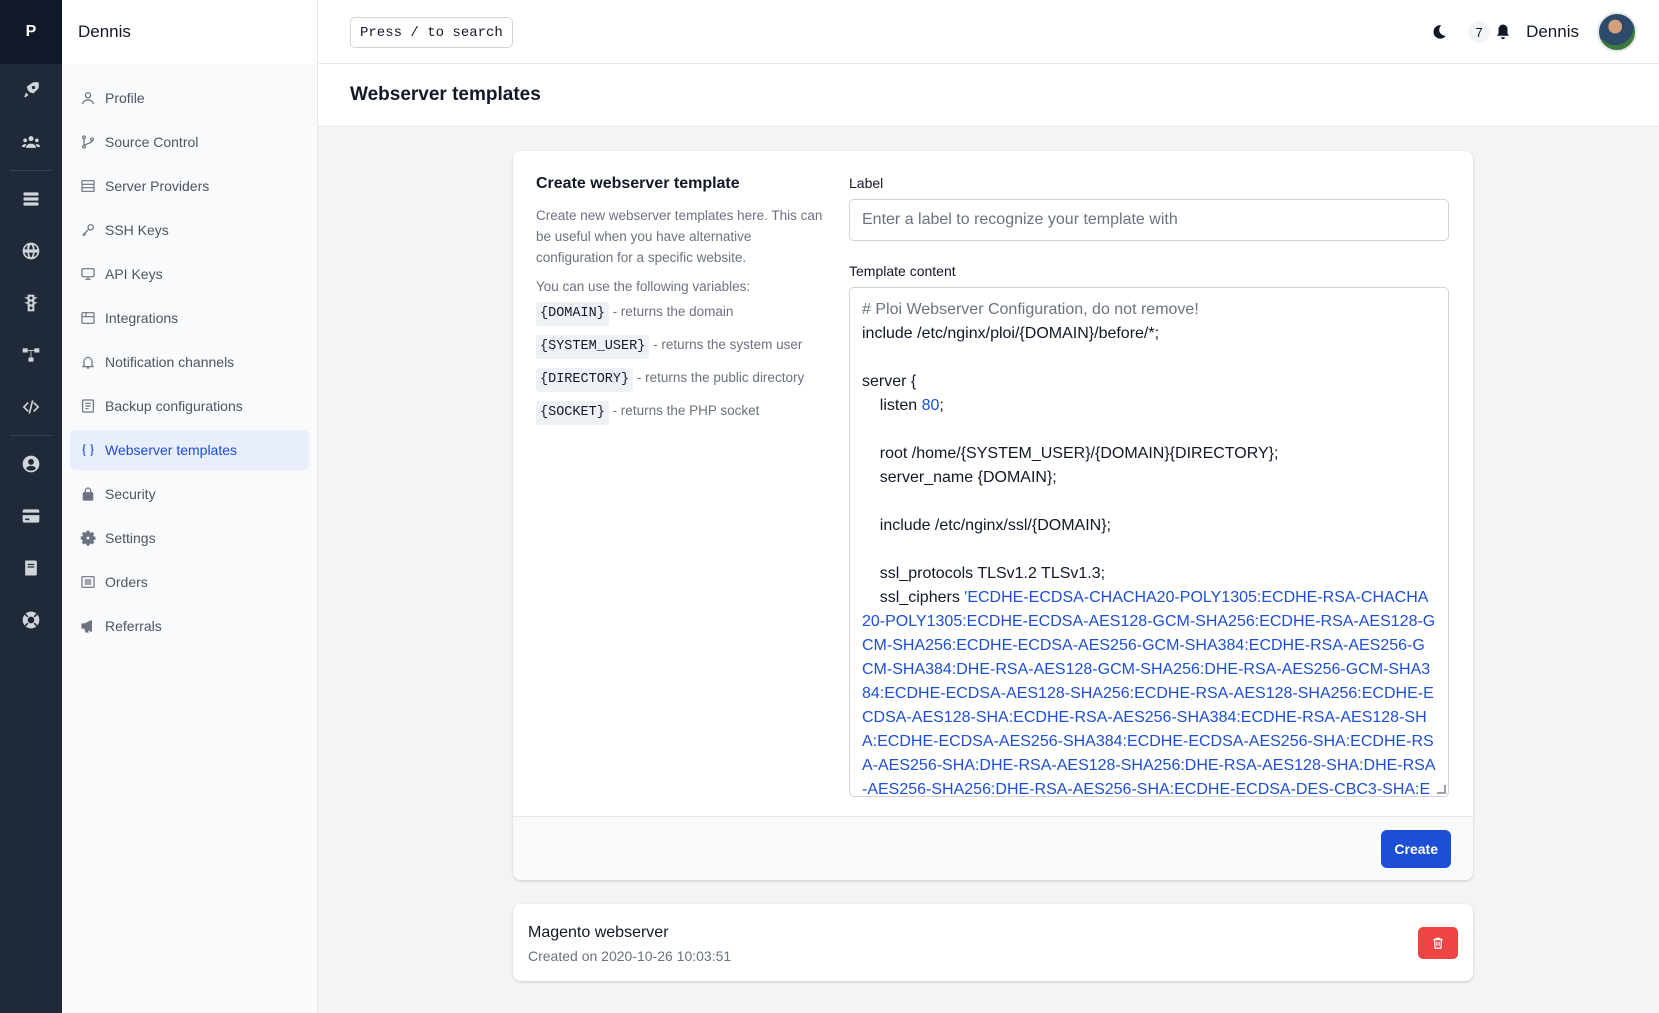 This screenshot has width=1659, height=1013. Describe the element at coordinates (189, 582) in the screenshot. I see `sidebar-item-orders: Orders` at that location.